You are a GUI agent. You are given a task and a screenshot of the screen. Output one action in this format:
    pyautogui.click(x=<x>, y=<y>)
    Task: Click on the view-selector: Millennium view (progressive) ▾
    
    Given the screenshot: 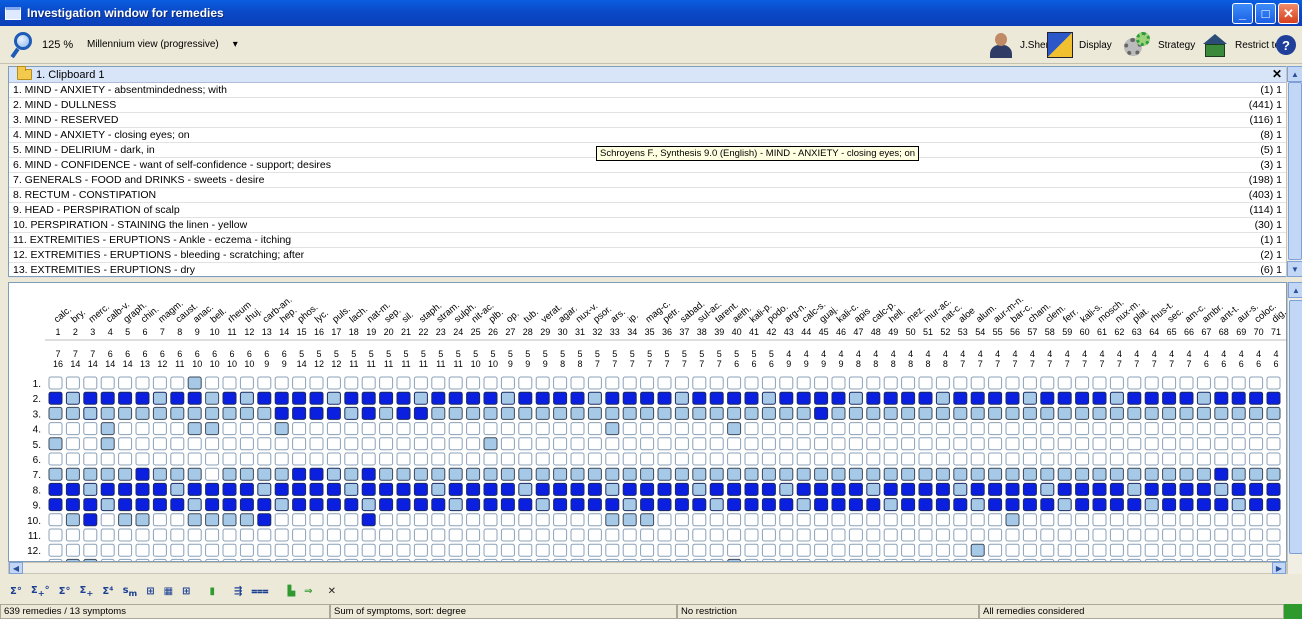 What is the action you would take?
    pyautogui.click(x=162, y=44)
    